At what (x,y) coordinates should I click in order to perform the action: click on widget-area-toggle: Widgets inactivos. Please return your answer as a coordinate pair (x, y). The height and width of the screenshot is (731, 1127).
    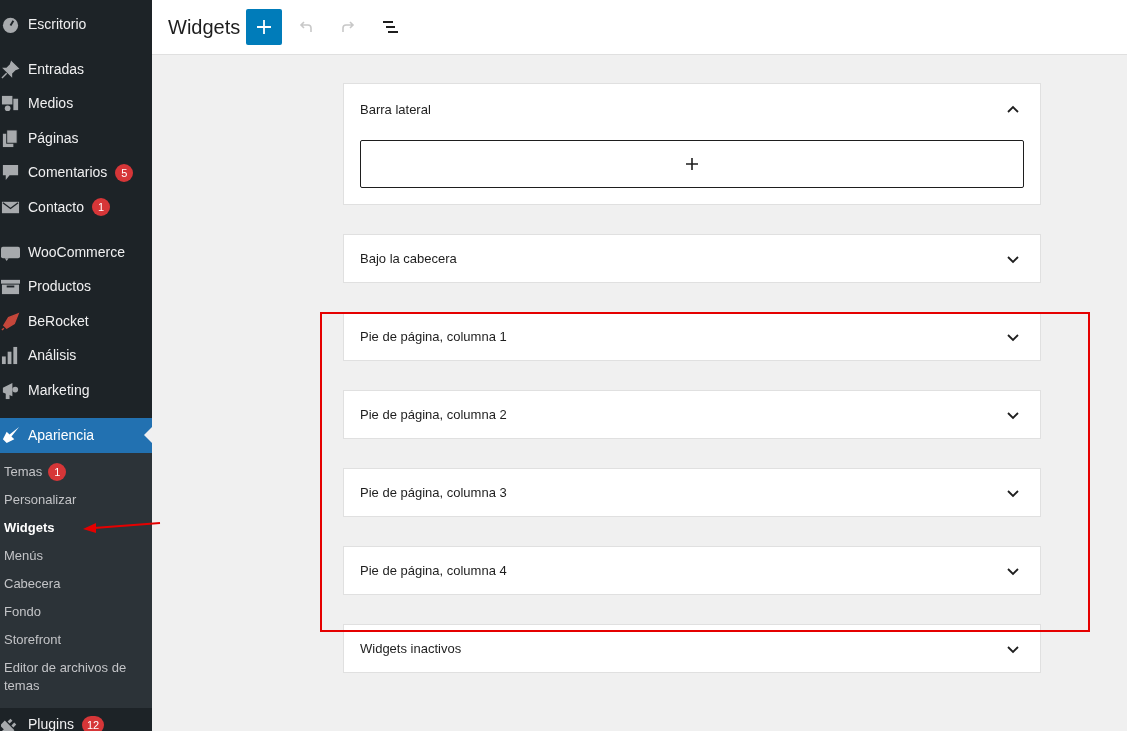
    Looking at the image, I should click on (692, 648).